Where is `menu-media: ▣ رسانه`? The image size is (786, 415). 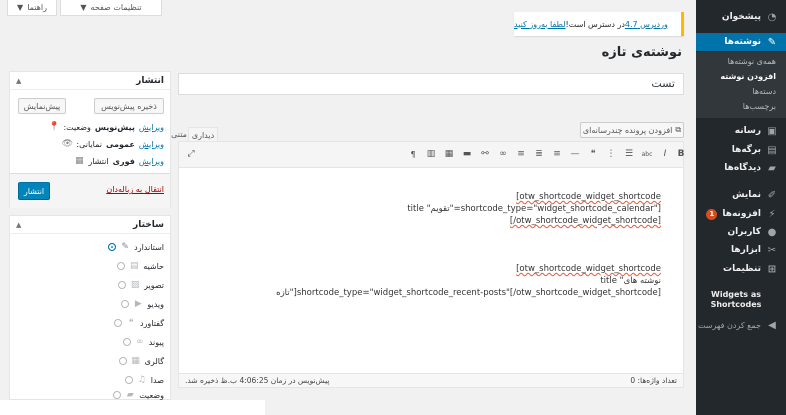
menu-media: ▣ رسانه is located at coordinates (741, 131).